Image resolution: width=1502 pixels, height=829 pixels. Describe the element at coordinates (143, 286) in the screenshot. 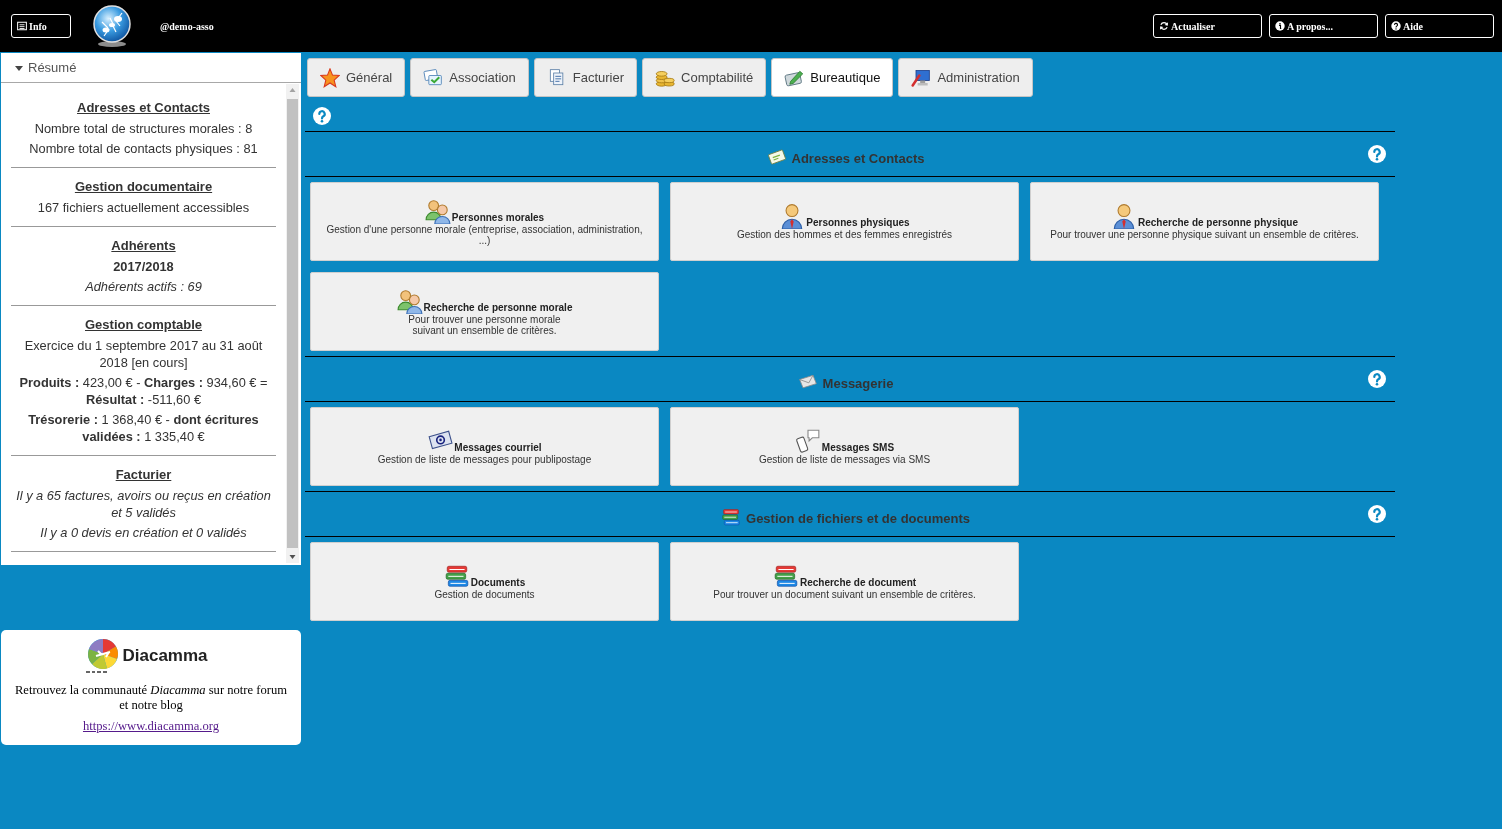

I see `summary-text: Adhérents actifs : 69` at that location.